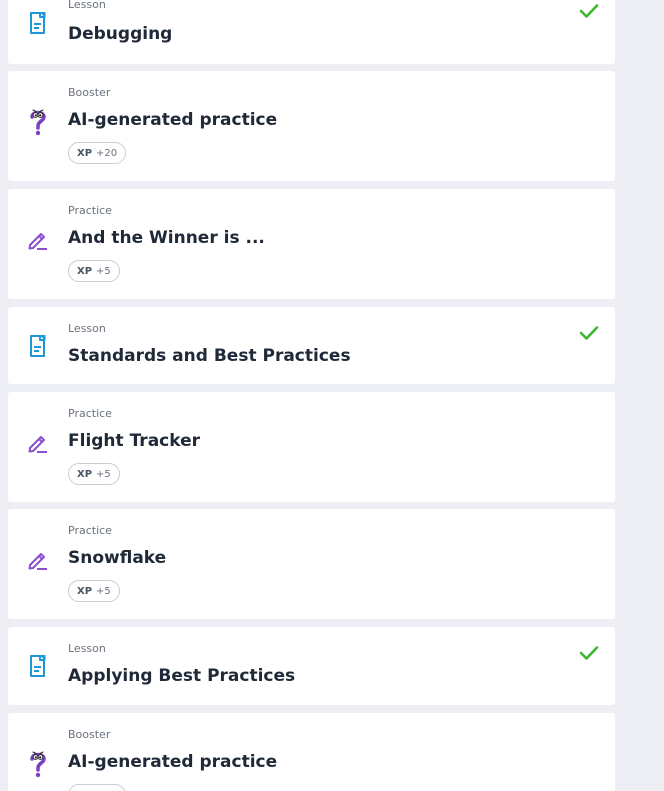 The height and width of the screenshot is (791, 664). I want to click on list-item: Lesson Standards and Best Practices, so click(311, 345).